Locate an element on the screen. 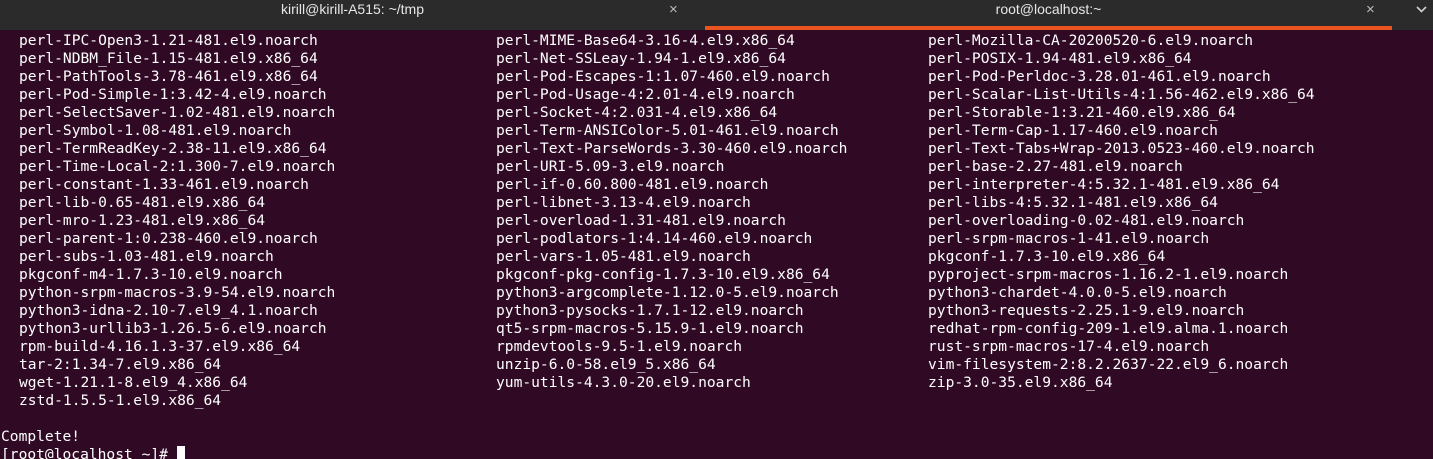  package-entry: perl-POSIX-1.94-481.el9.x86_64 is located at coordinates (1060, 58).